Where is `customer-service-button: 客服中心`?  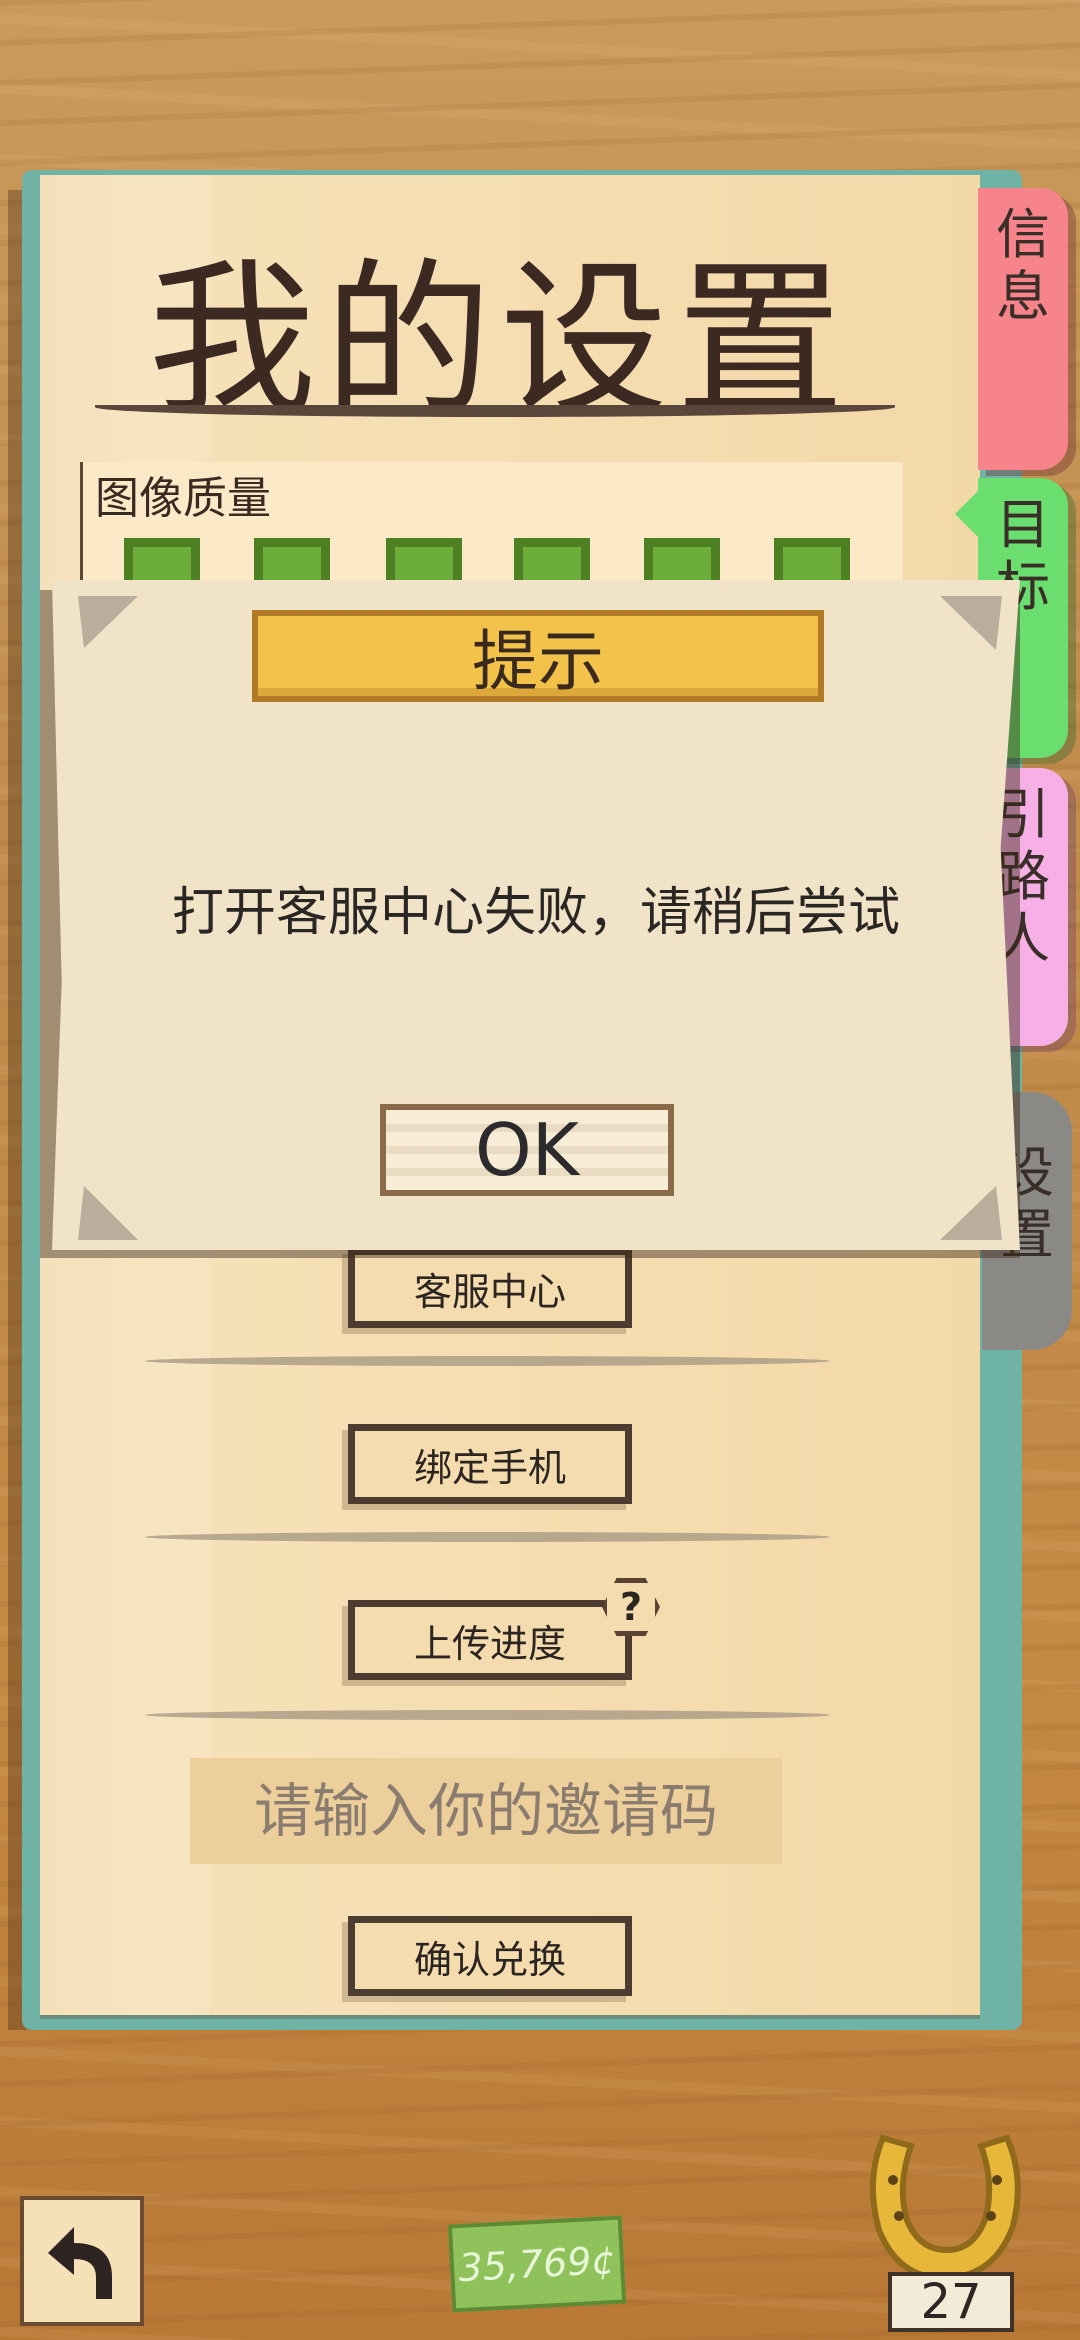 customer-service-button: 客服中心 is located at coordinates (490, 1288).